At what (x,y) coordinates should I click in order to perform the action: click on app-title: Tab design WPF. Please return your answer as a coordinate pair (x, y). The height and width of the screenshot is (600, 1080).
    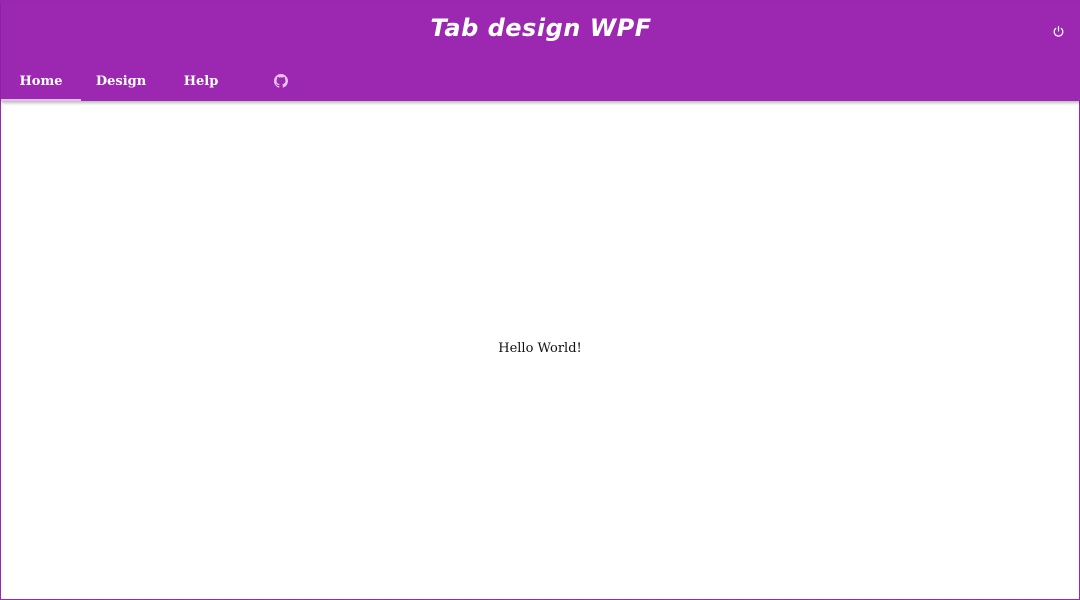
    Looking at the image, I should click on (541, 28).